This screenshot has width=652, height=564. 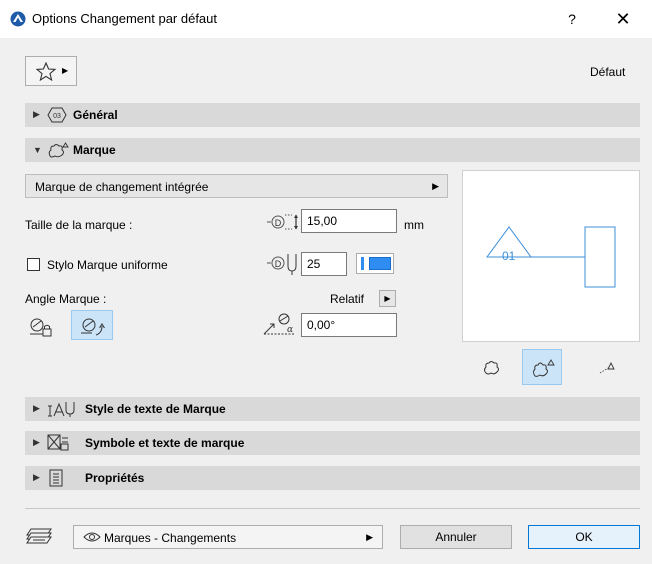 I want to click on section-symbol-text: ▶ Symbole et texte de marque, so click(x=332, y=443).